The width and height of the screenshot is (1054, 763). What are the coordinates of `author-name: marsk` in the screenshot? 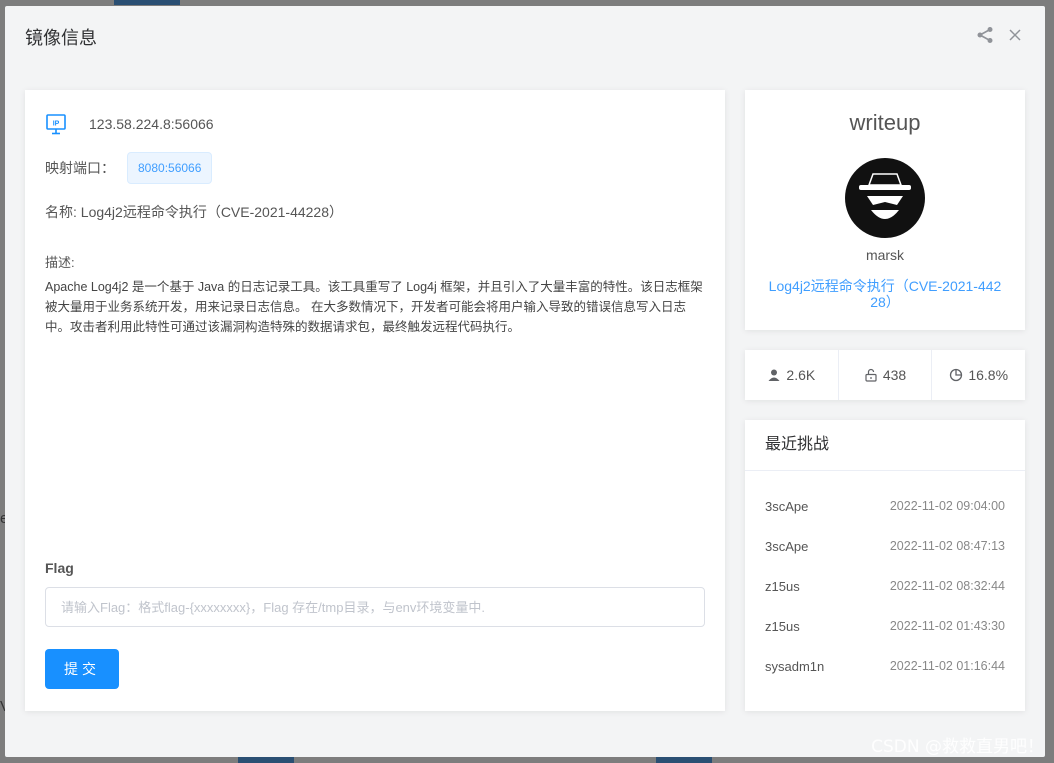 It's located at (885, 255).